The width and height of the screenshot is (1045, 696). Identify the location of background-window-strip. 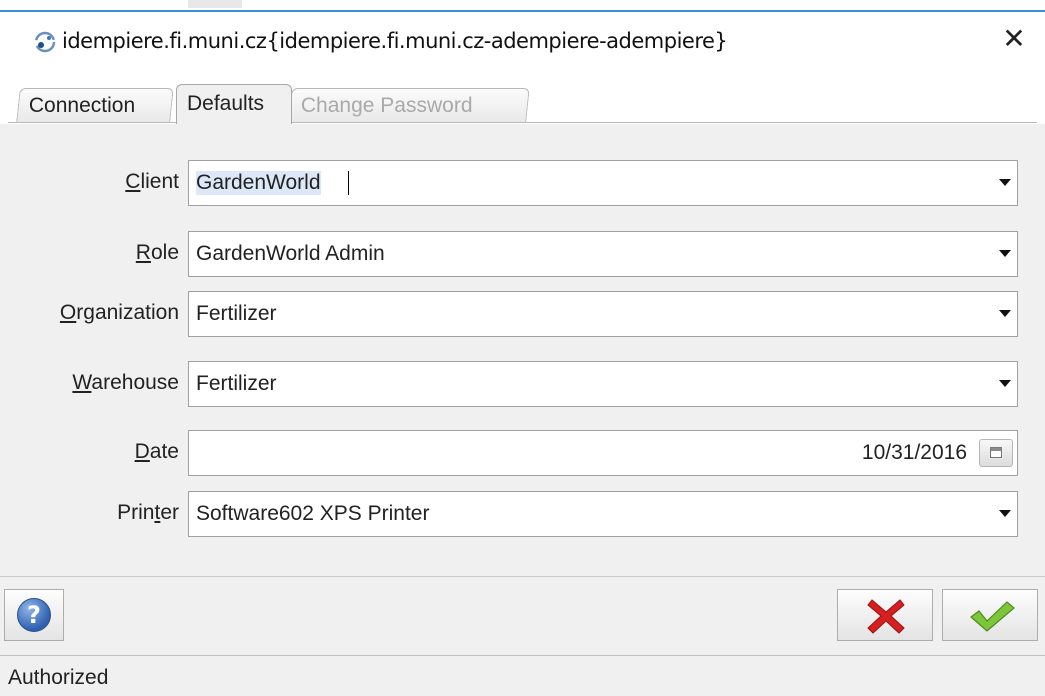
(522, 6).